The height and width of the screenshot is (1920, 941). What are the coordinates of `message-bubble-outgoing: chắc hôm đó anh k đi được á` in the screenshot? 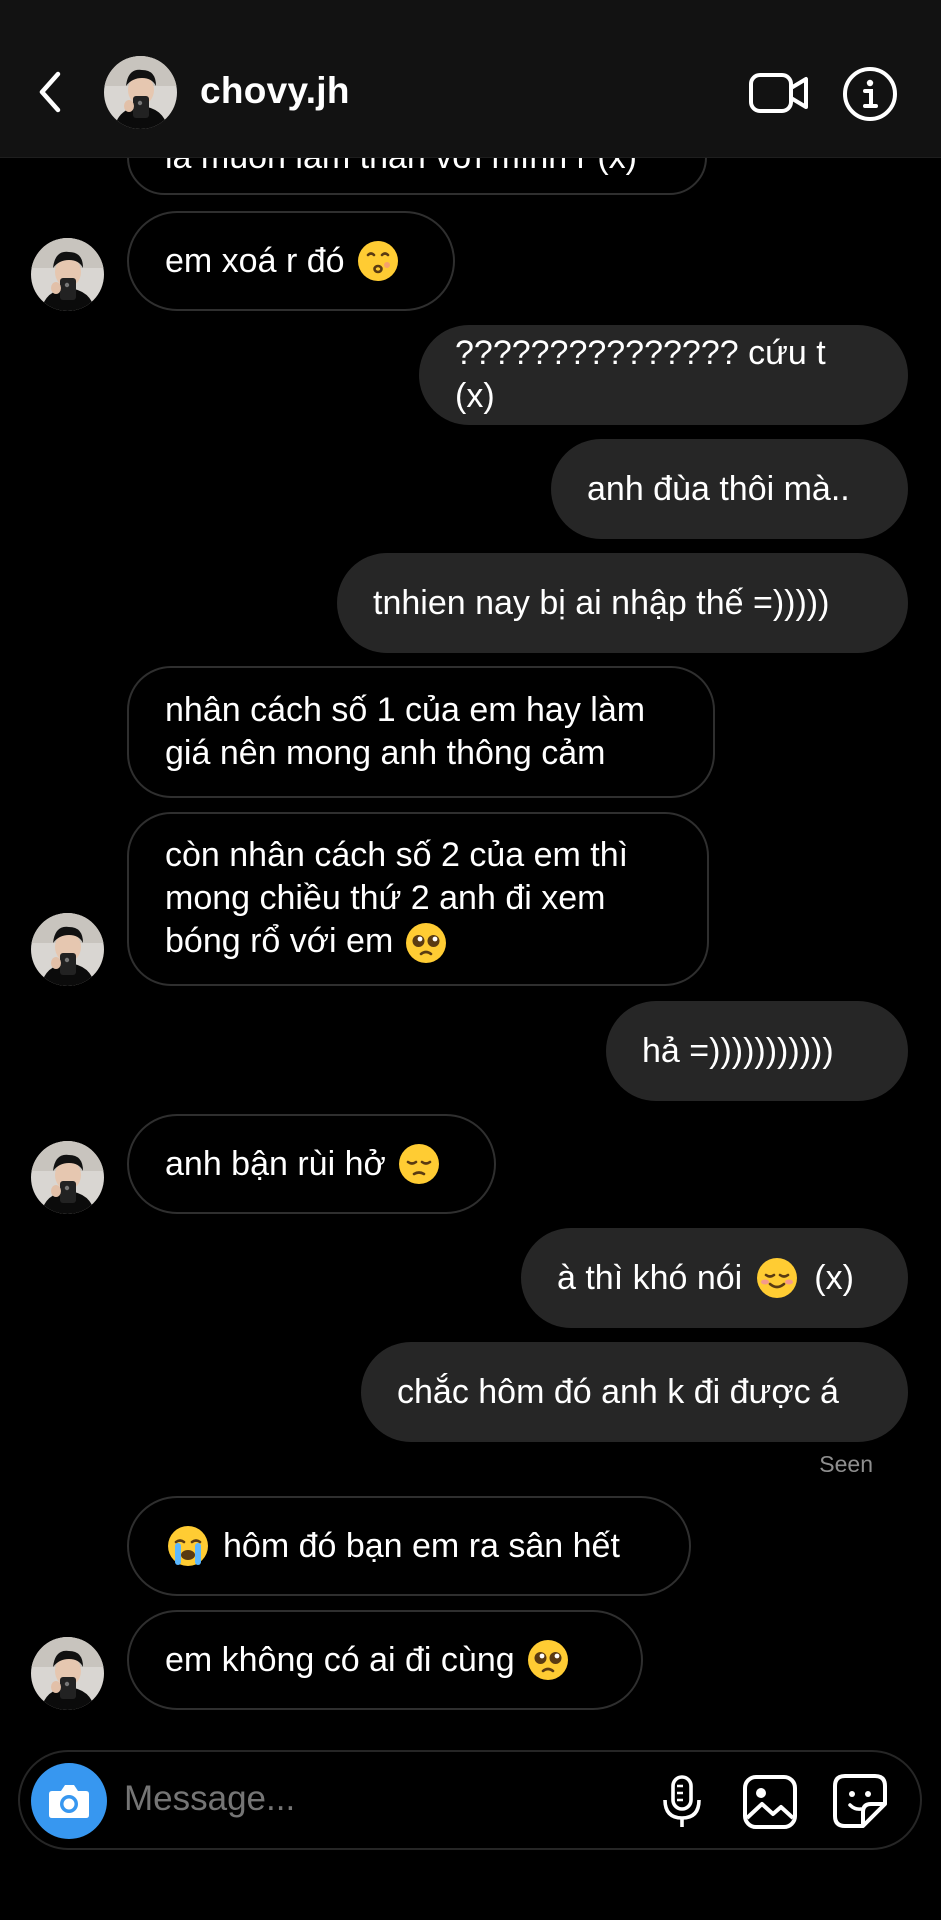 It's located at (634, 1392).